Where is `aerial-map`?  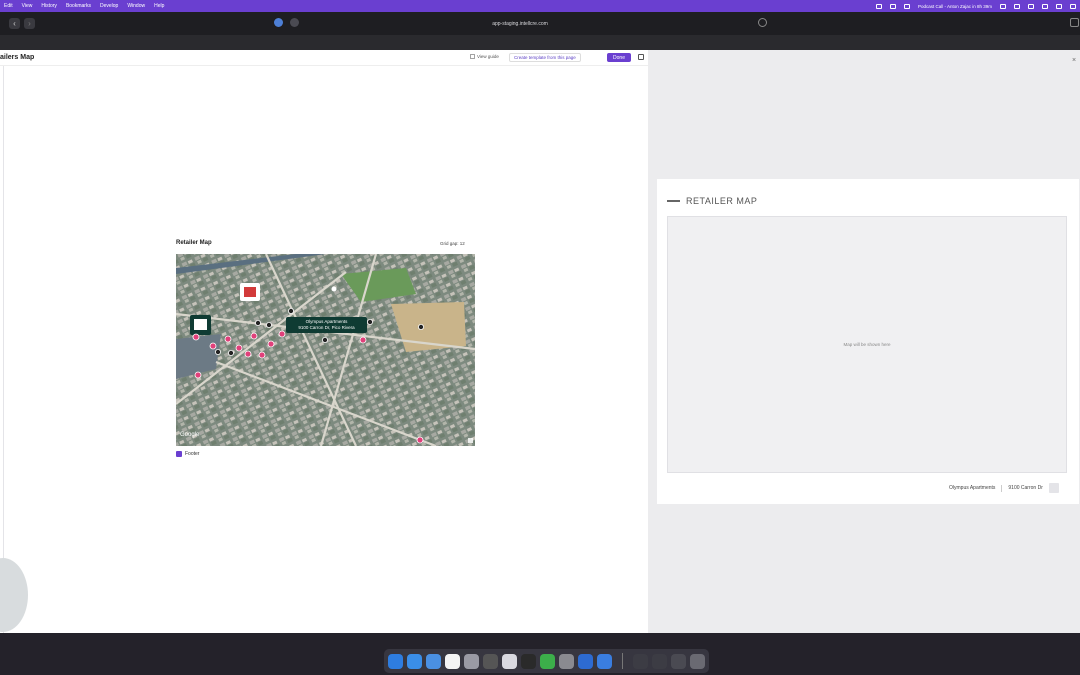
aerial-map is located at coordinates (325, 350).